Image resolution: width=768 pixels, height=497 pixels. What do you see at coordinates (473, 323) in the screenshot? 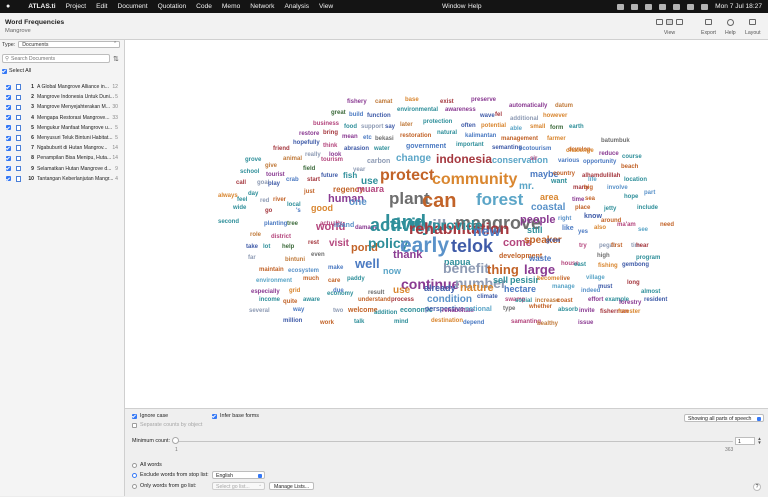
I see `word-cloud-word: depend` at bounding box center [473, 323].